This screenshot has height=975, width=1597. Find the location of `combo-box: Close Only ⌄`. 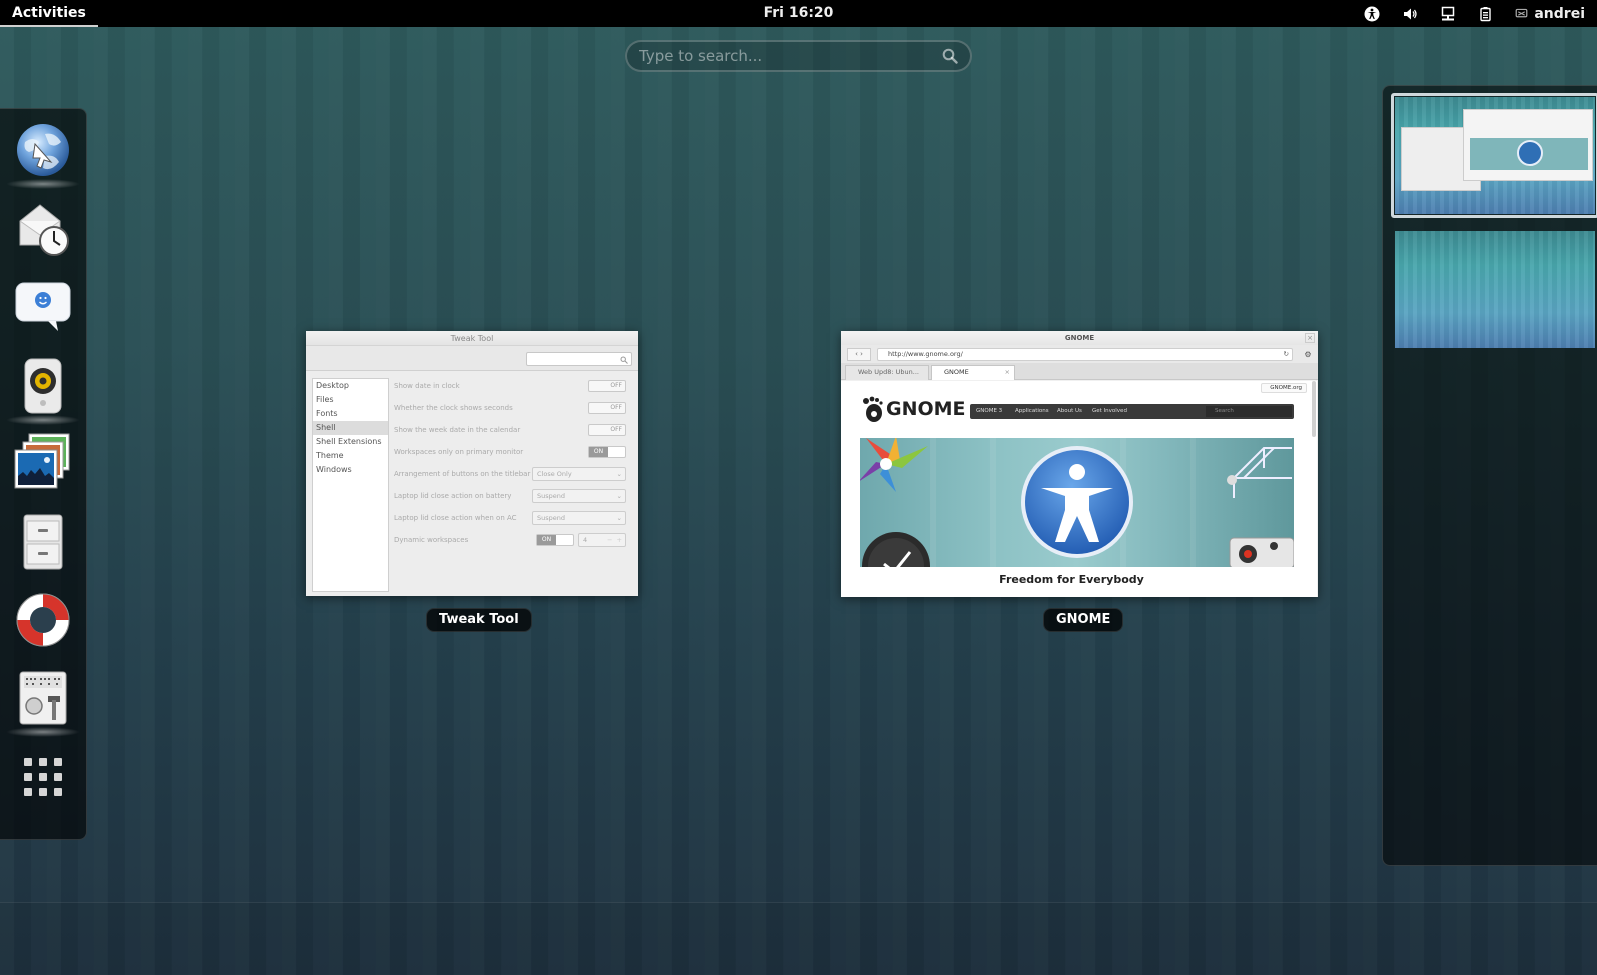

combo-box: Close Only ⌄ is located at coordinates (579, 474).